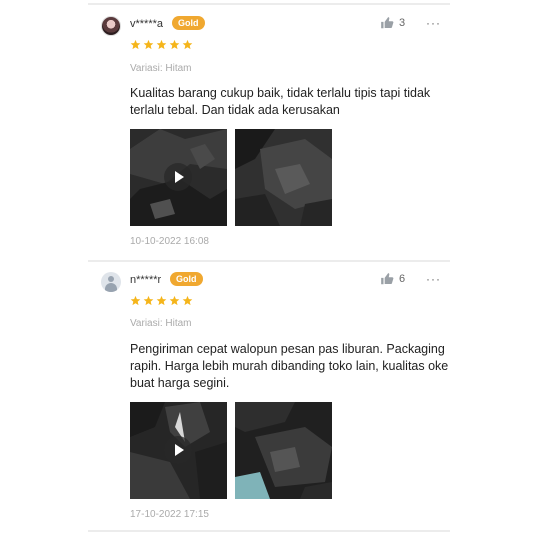  I want to click on like-button: 3, so click(392, 23).